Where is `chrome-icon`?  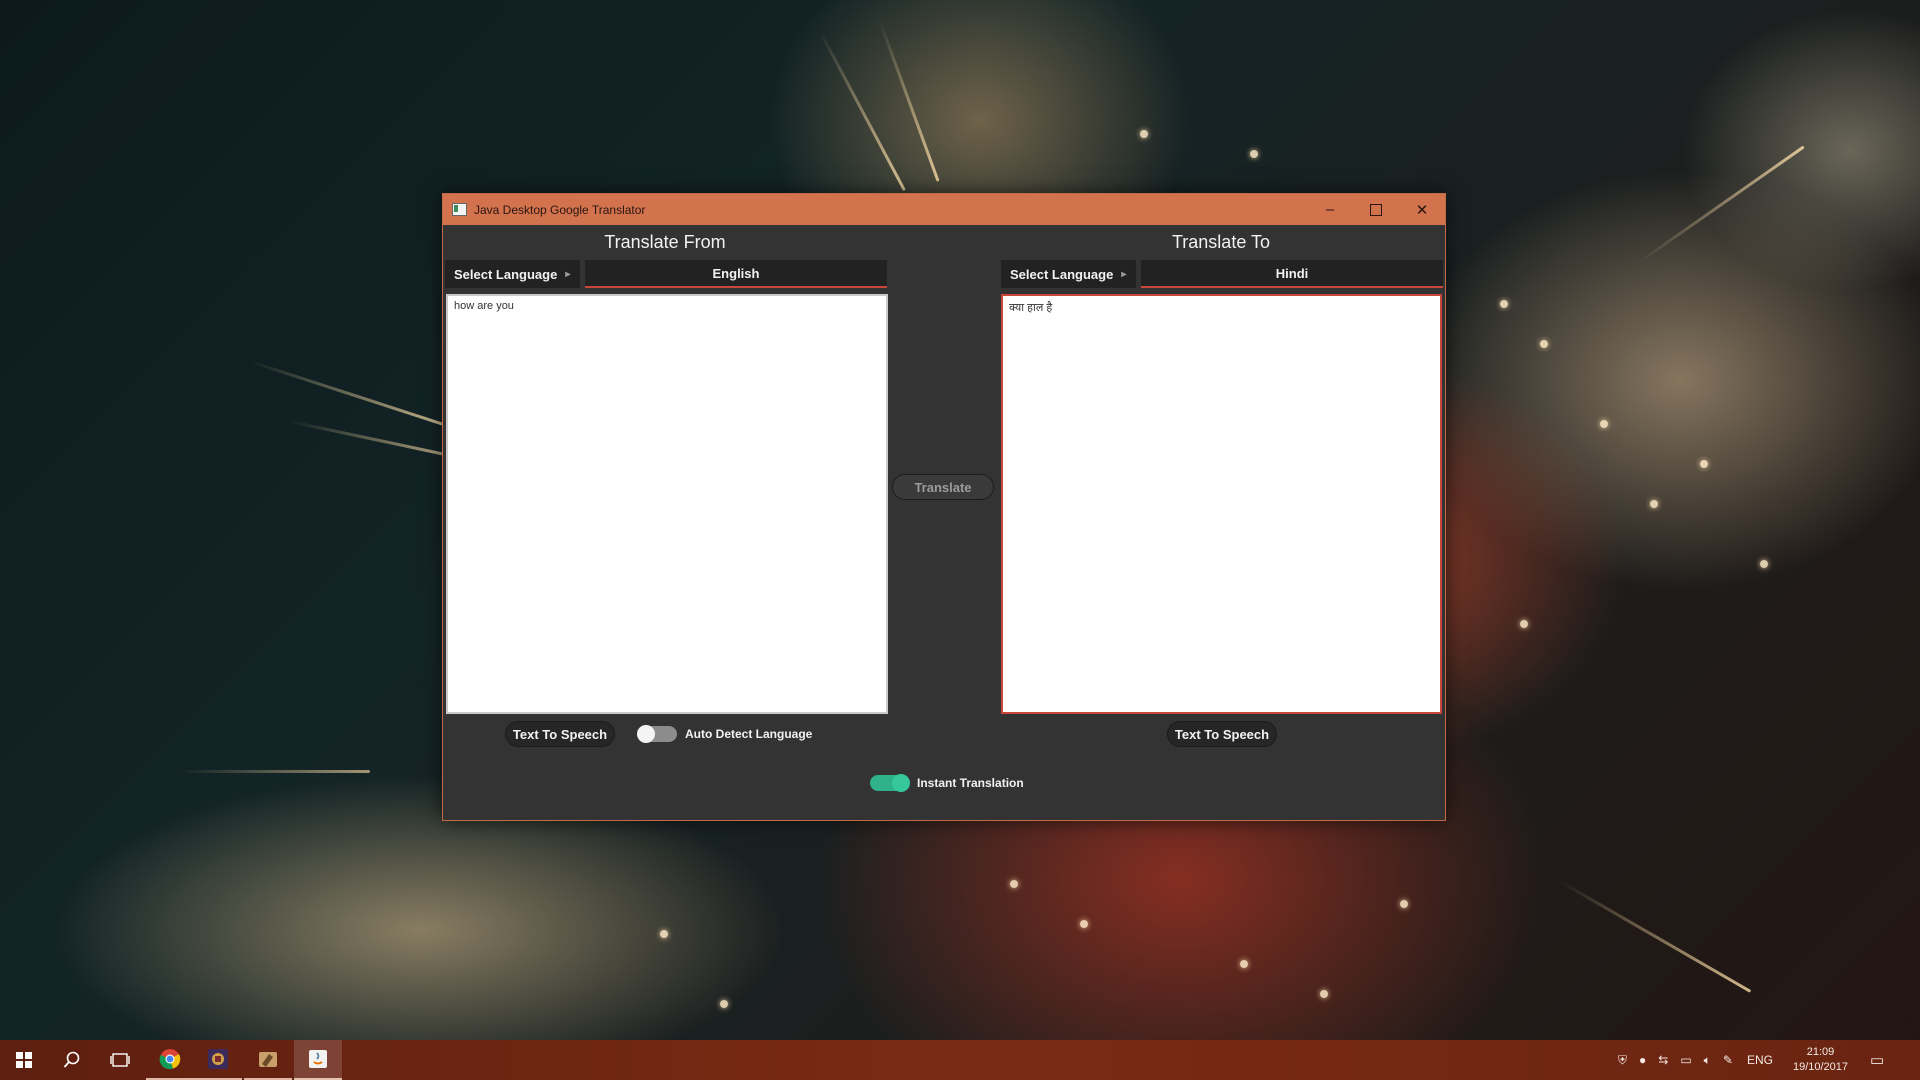
chrome-icon is located at coordinates (170, 1059).